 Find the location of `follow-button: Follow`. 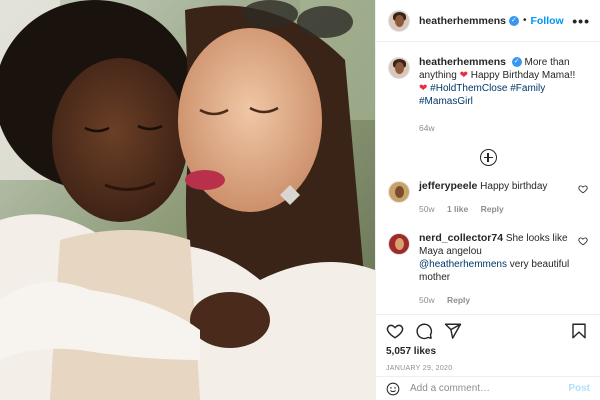

follow-button: Follow is located at coordinates (546, 21).